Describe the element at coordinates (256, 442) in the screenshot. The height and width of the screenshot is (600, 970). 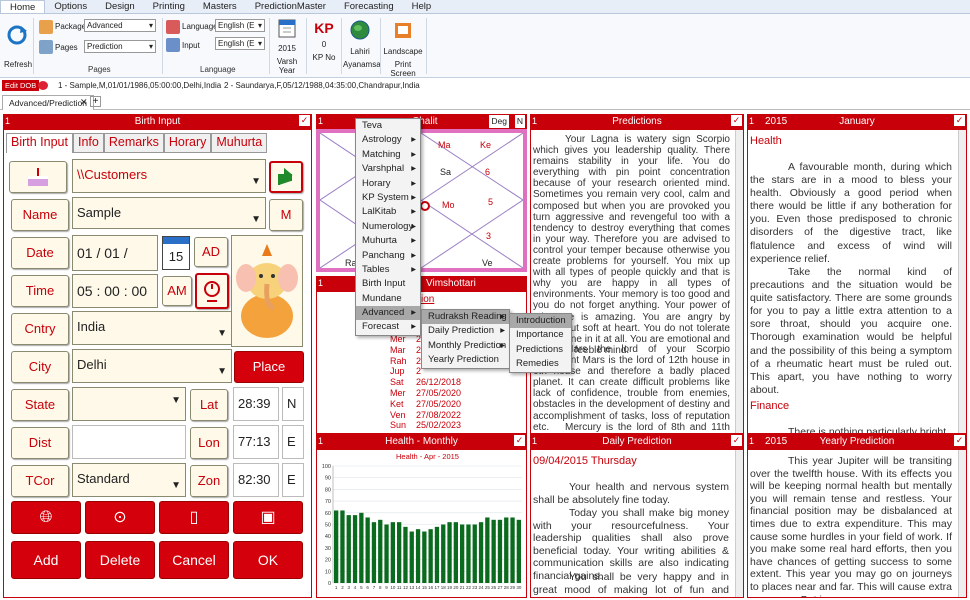
I see `lon-field: 77:13` at that location.